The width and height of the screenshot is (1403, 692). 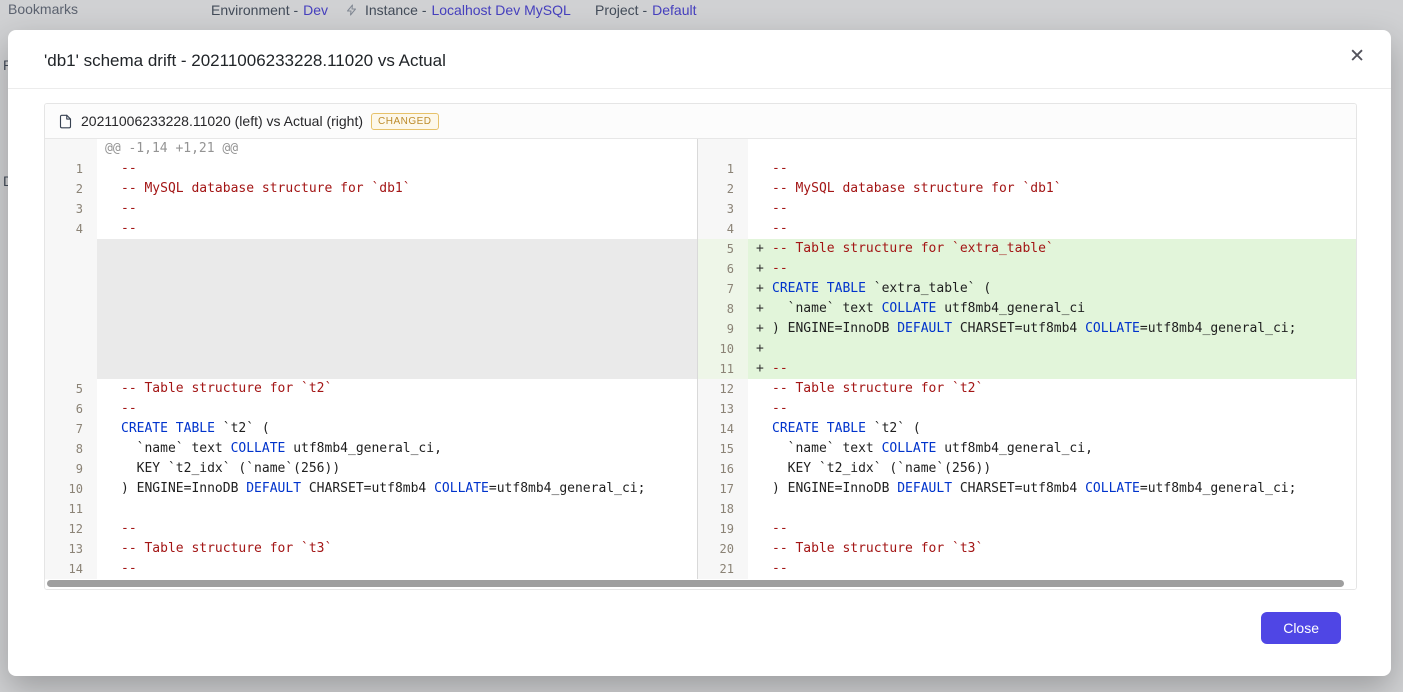 What do you see at coordinates (172, 148) in the screenshot?
I see `code-line: @@ -1,14 +1,21 @@` at bounding box center [172, 148].